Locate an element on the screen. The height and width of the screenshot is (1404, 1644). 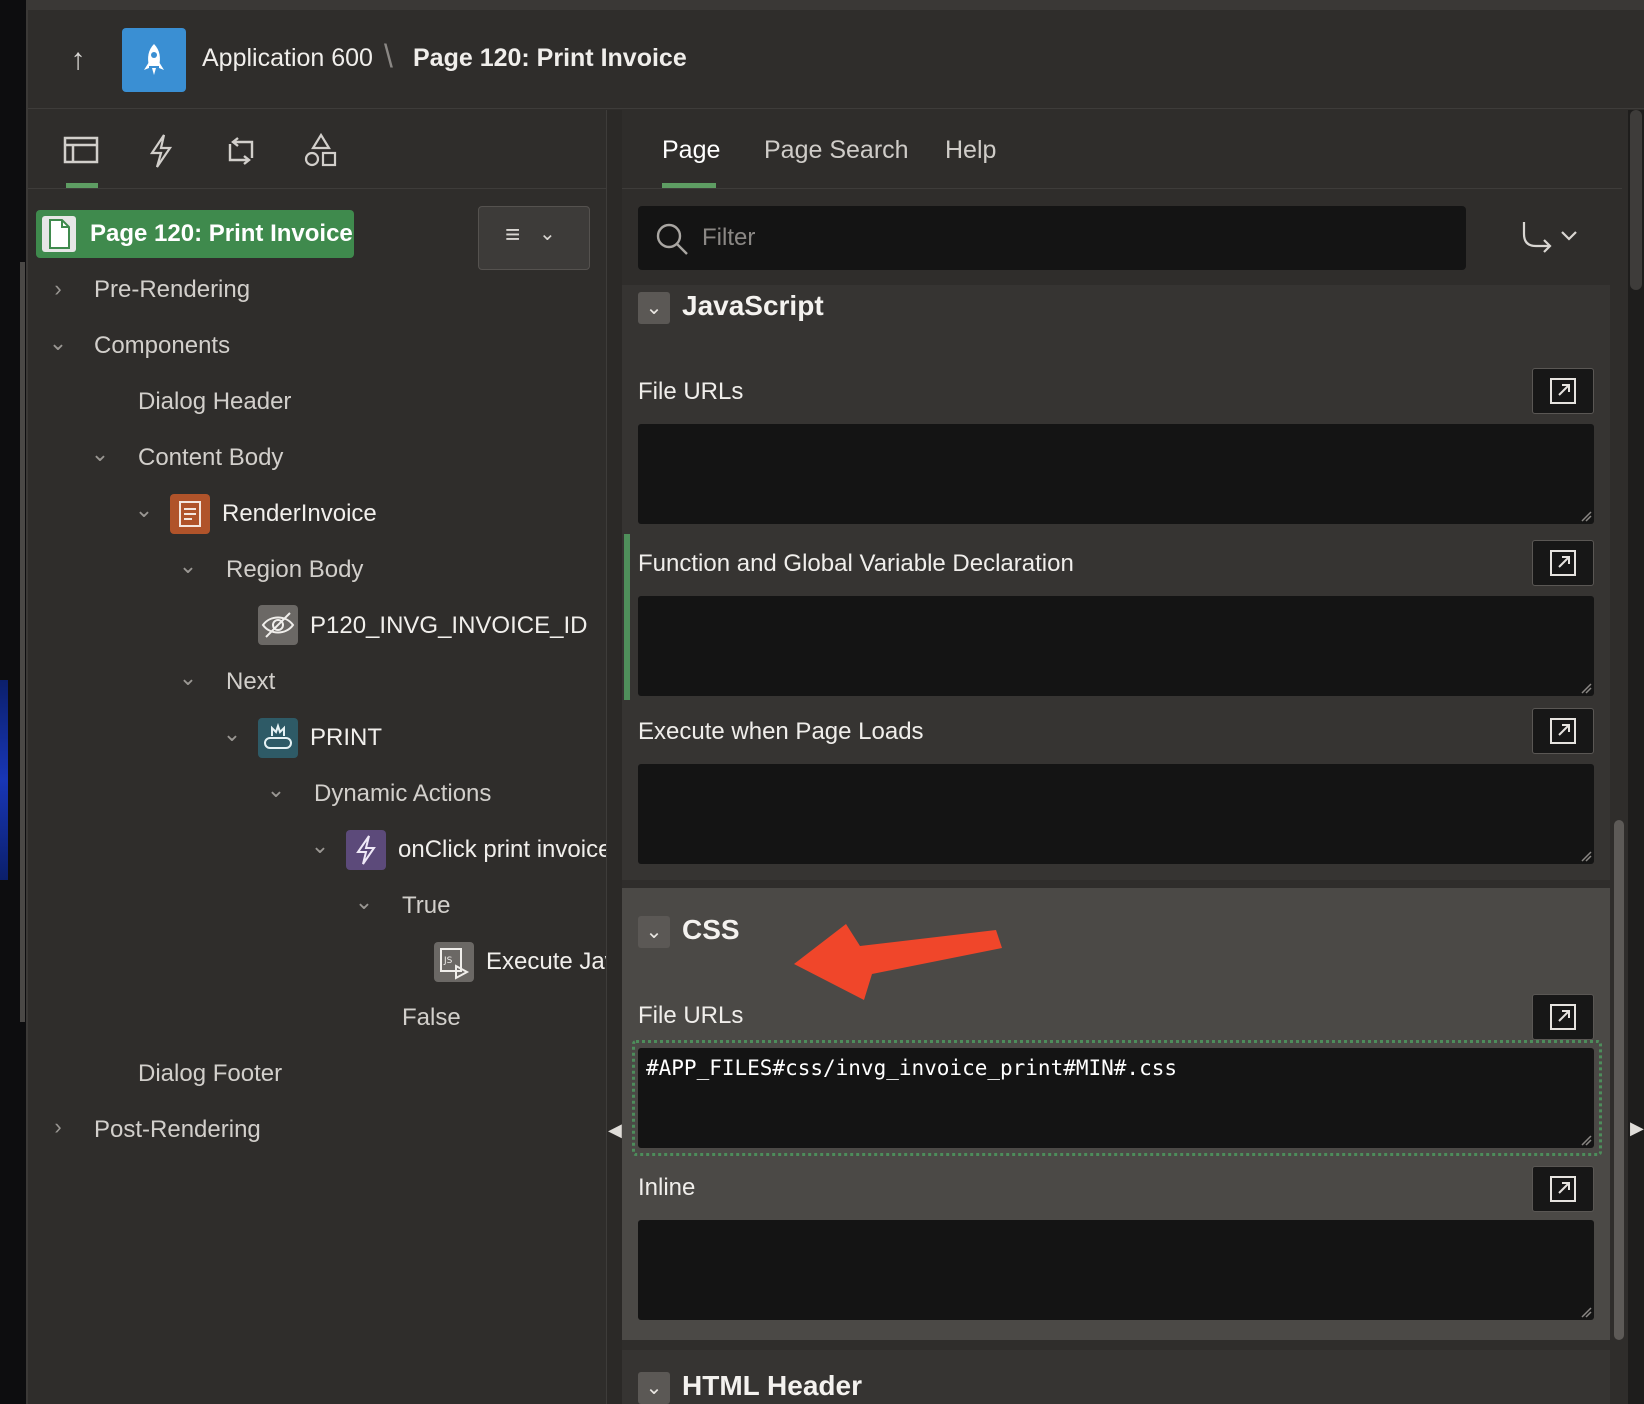
tab-page: Page is located at coordinates (691, 150).